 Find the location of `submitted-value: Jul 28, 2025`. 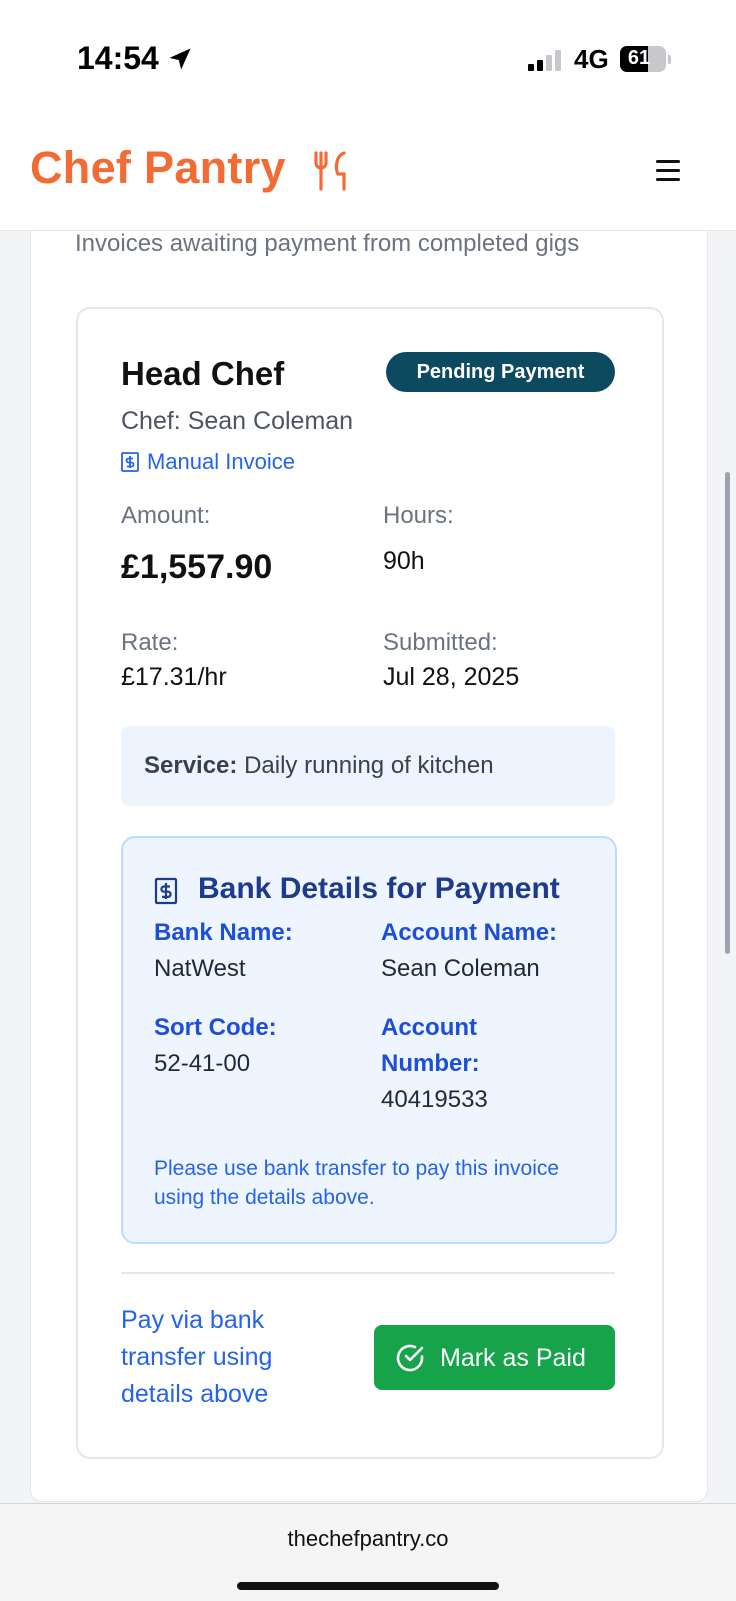

submitted-value: Jul 28, 2025 is located at coordinates (451, 677).